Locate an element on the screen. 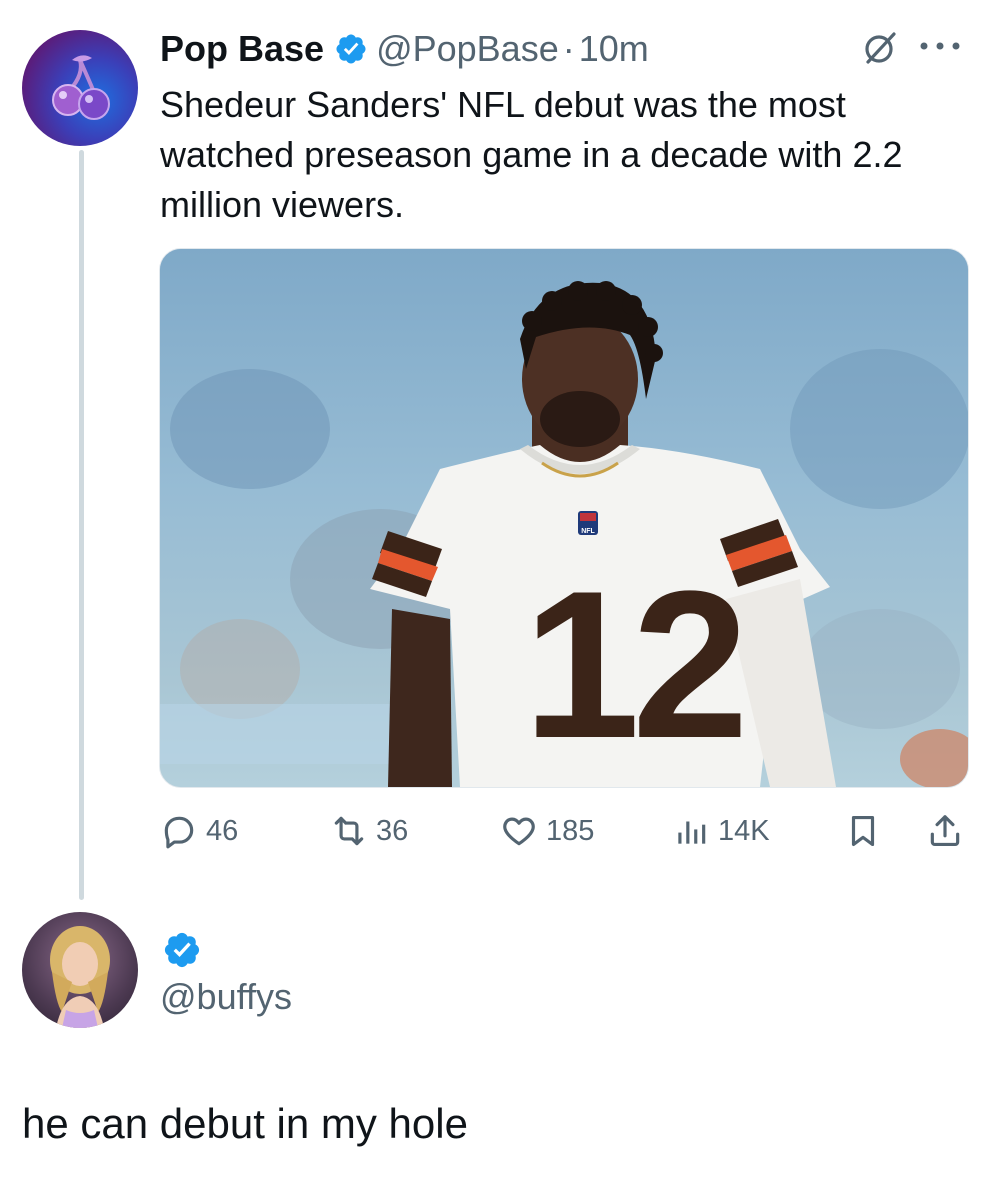 The image size is (990, 1200). jersey-number: 12 is located at coordinates (632, 664).